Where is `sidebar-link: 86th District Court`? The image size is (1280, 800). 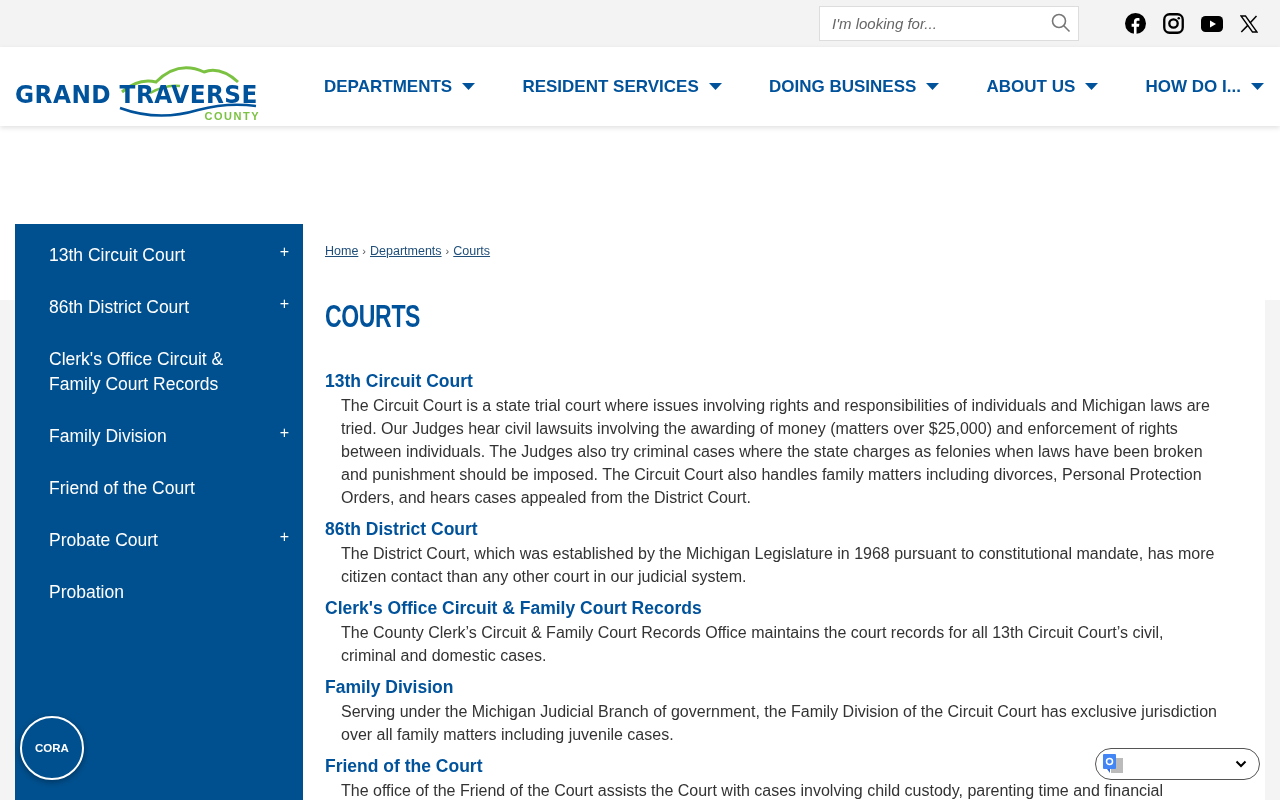 sidebar-link: 86th District Court is located at coordinates (119, 307).